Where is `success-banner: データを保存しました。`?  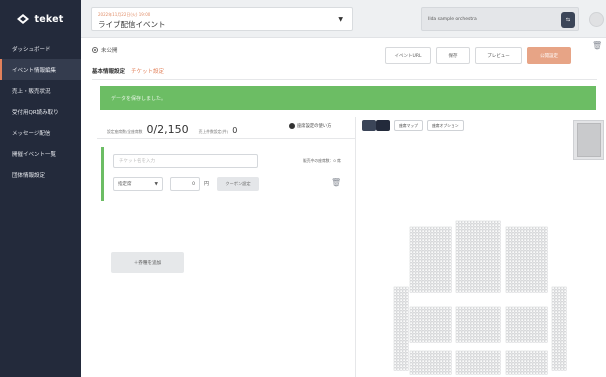
success-banner: データを保存しました。 is located at coordinates (348, 98).